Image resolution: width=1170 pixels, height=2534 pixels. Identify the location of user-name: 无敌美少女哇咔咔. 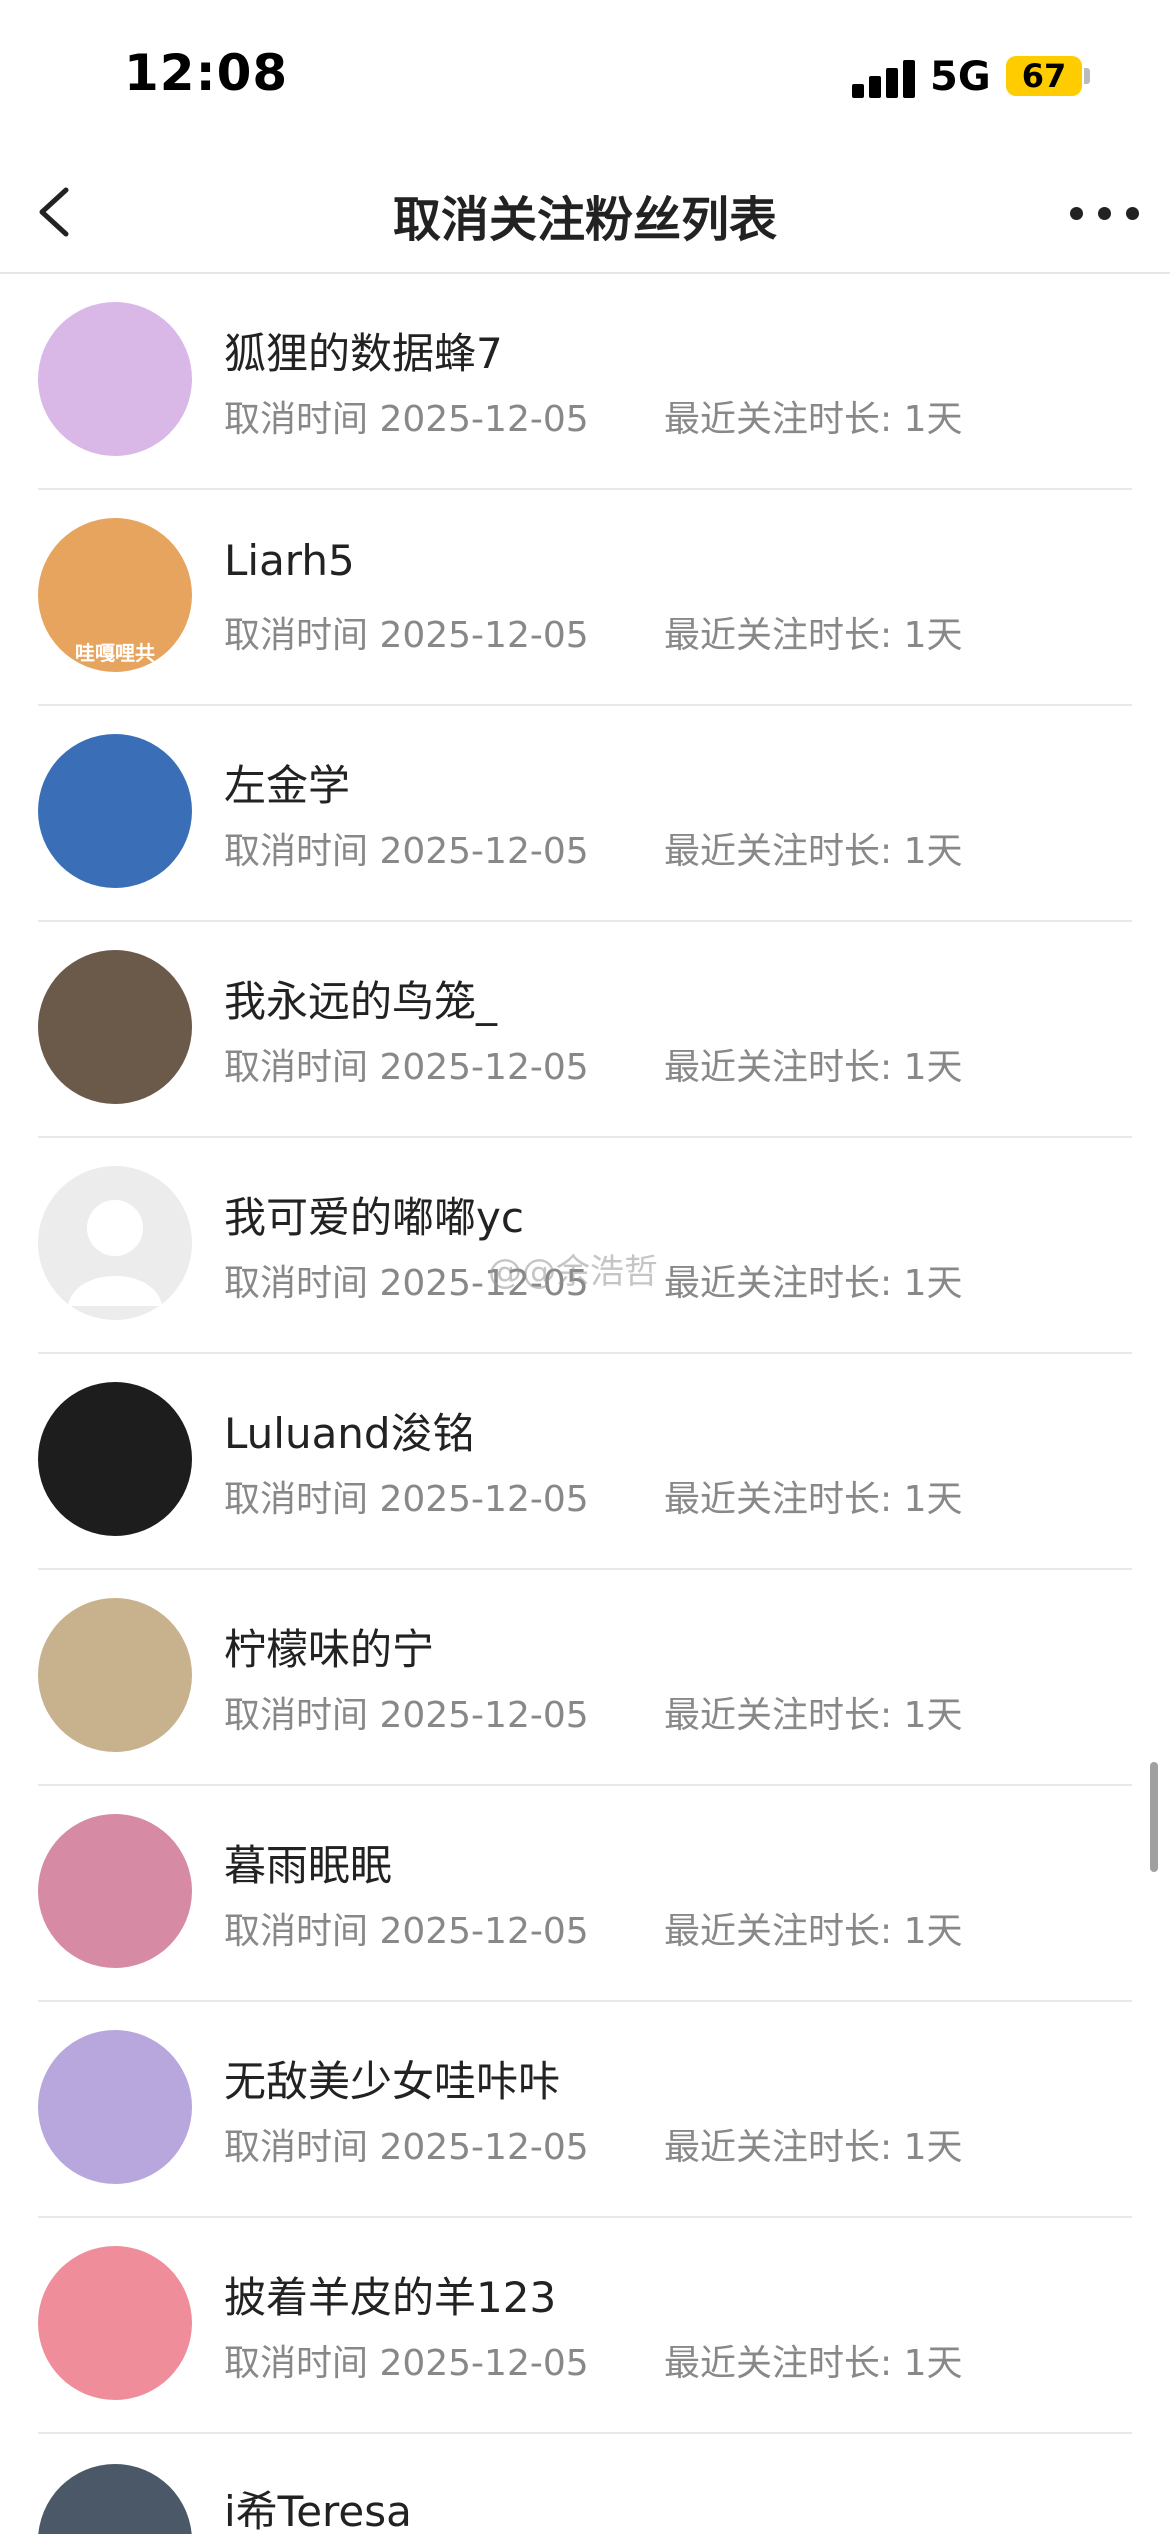
(392, 2078).